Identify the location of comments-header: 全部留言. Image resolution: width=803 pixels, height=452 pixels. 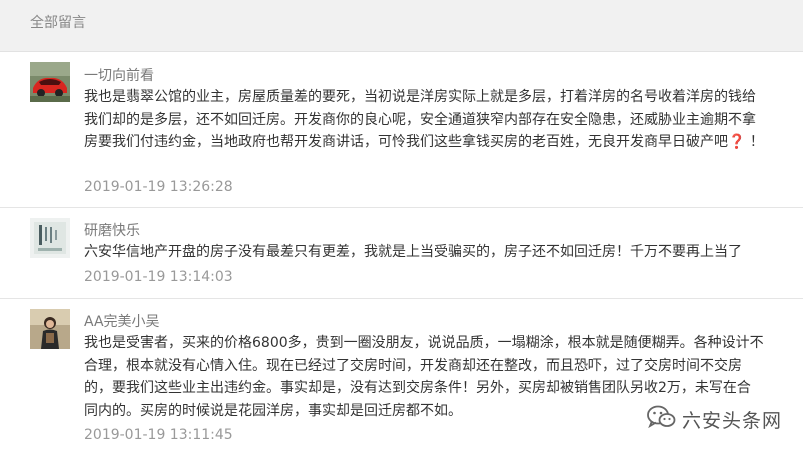
(401, 26).